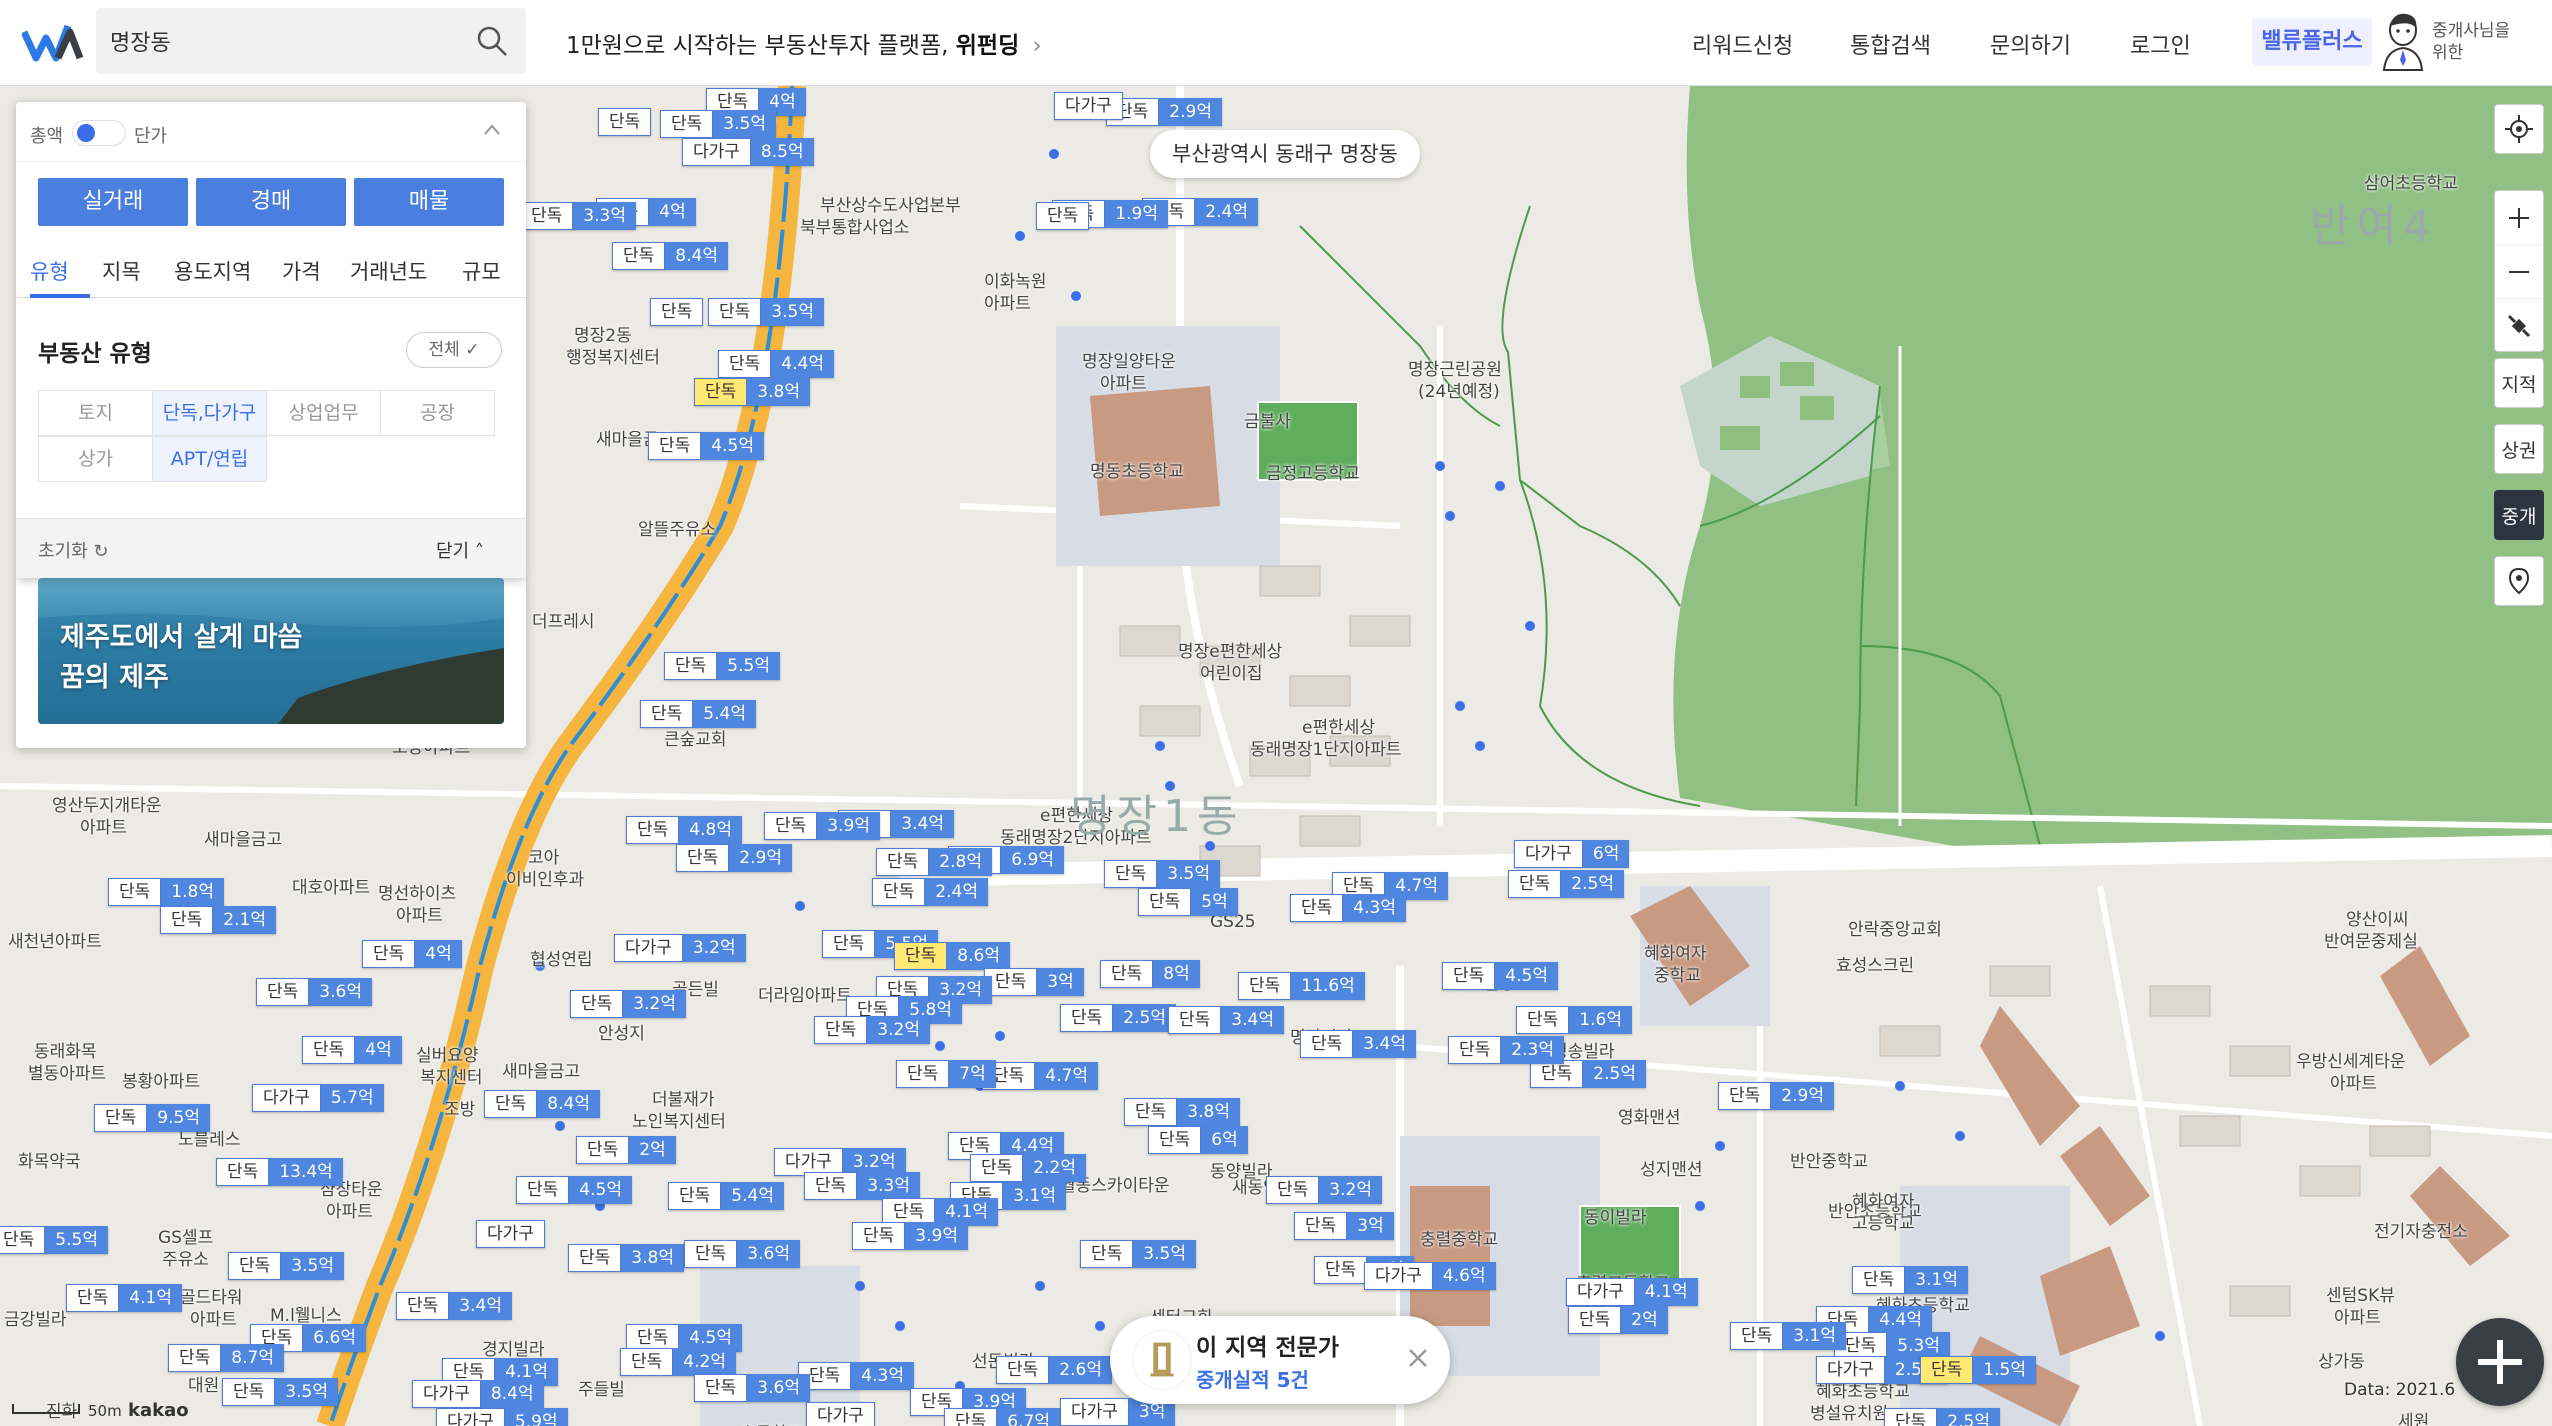 Image resolution: width=2552 pixels, height=1426 pixels. What do you see at coordinates (388, 271) in the screenshot?
I see `tab-trade-year: 거래년도` at bounding box center [388, 271].